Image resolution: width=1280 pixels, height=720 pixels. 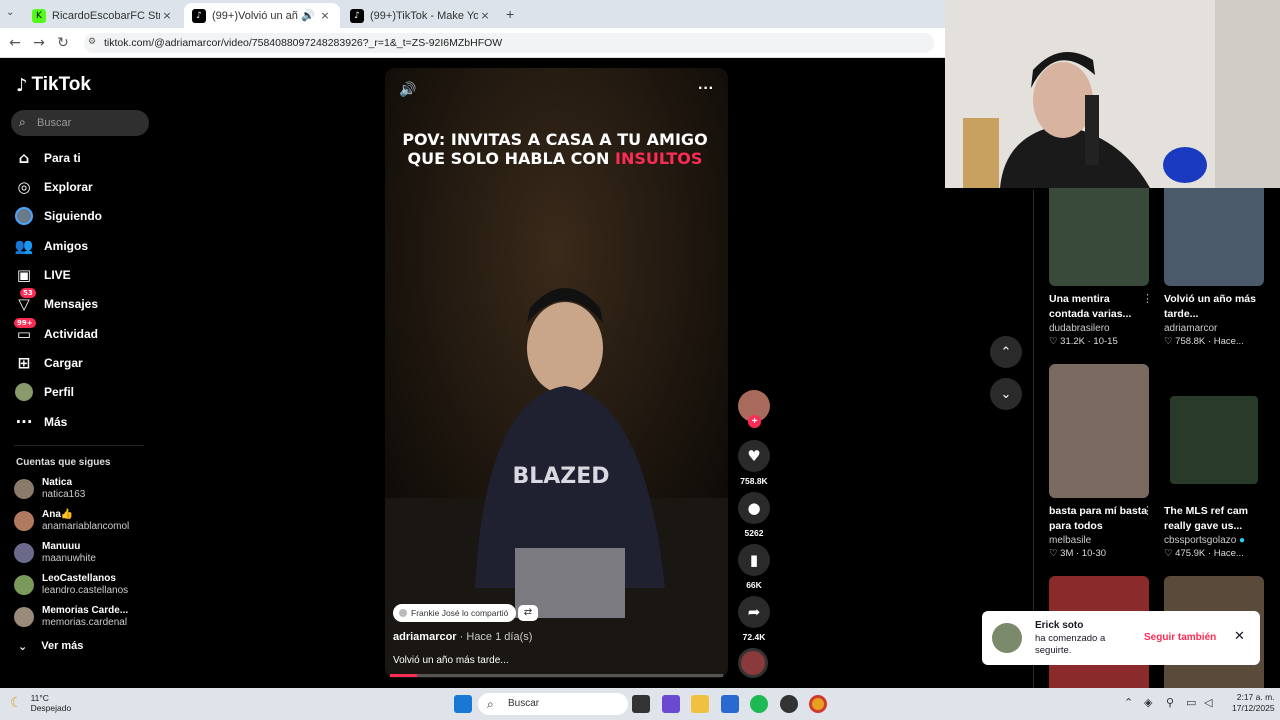 What do you see at coordinates (754, 560) in the screenshot?
I see `bookmark-icon: ▮` at bounding box center [754, 560].